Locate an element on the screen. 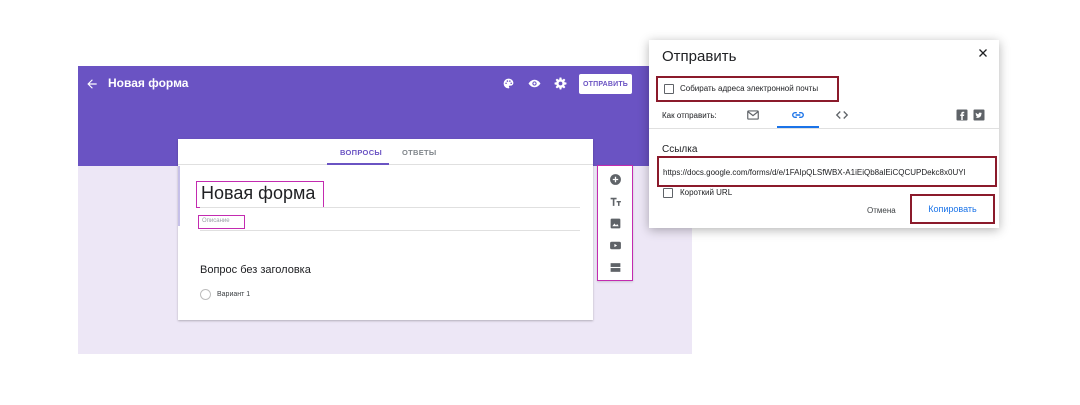 This screenshot has height=405, width=1080. dialog-divider is located at coordinates (824, 128).